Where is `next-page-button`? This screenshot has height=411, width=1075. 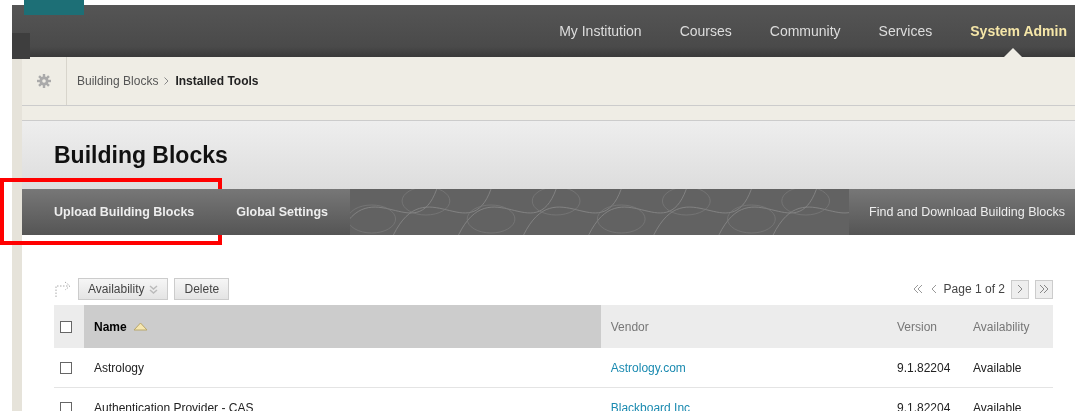 next-page-button is located at coordinates (1020, 289).